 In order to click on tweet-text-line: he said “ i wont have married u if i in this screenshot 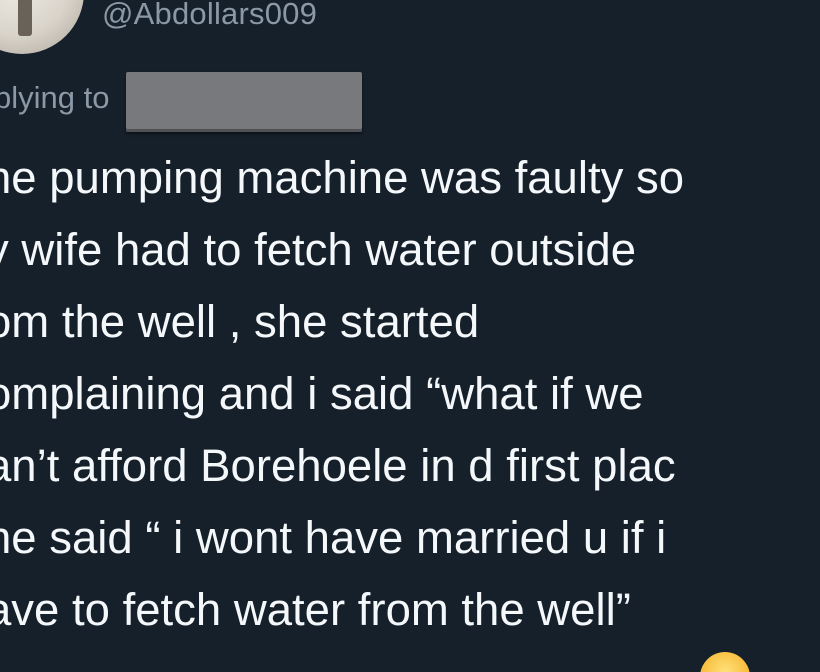, I will do `click(333, 537)`.